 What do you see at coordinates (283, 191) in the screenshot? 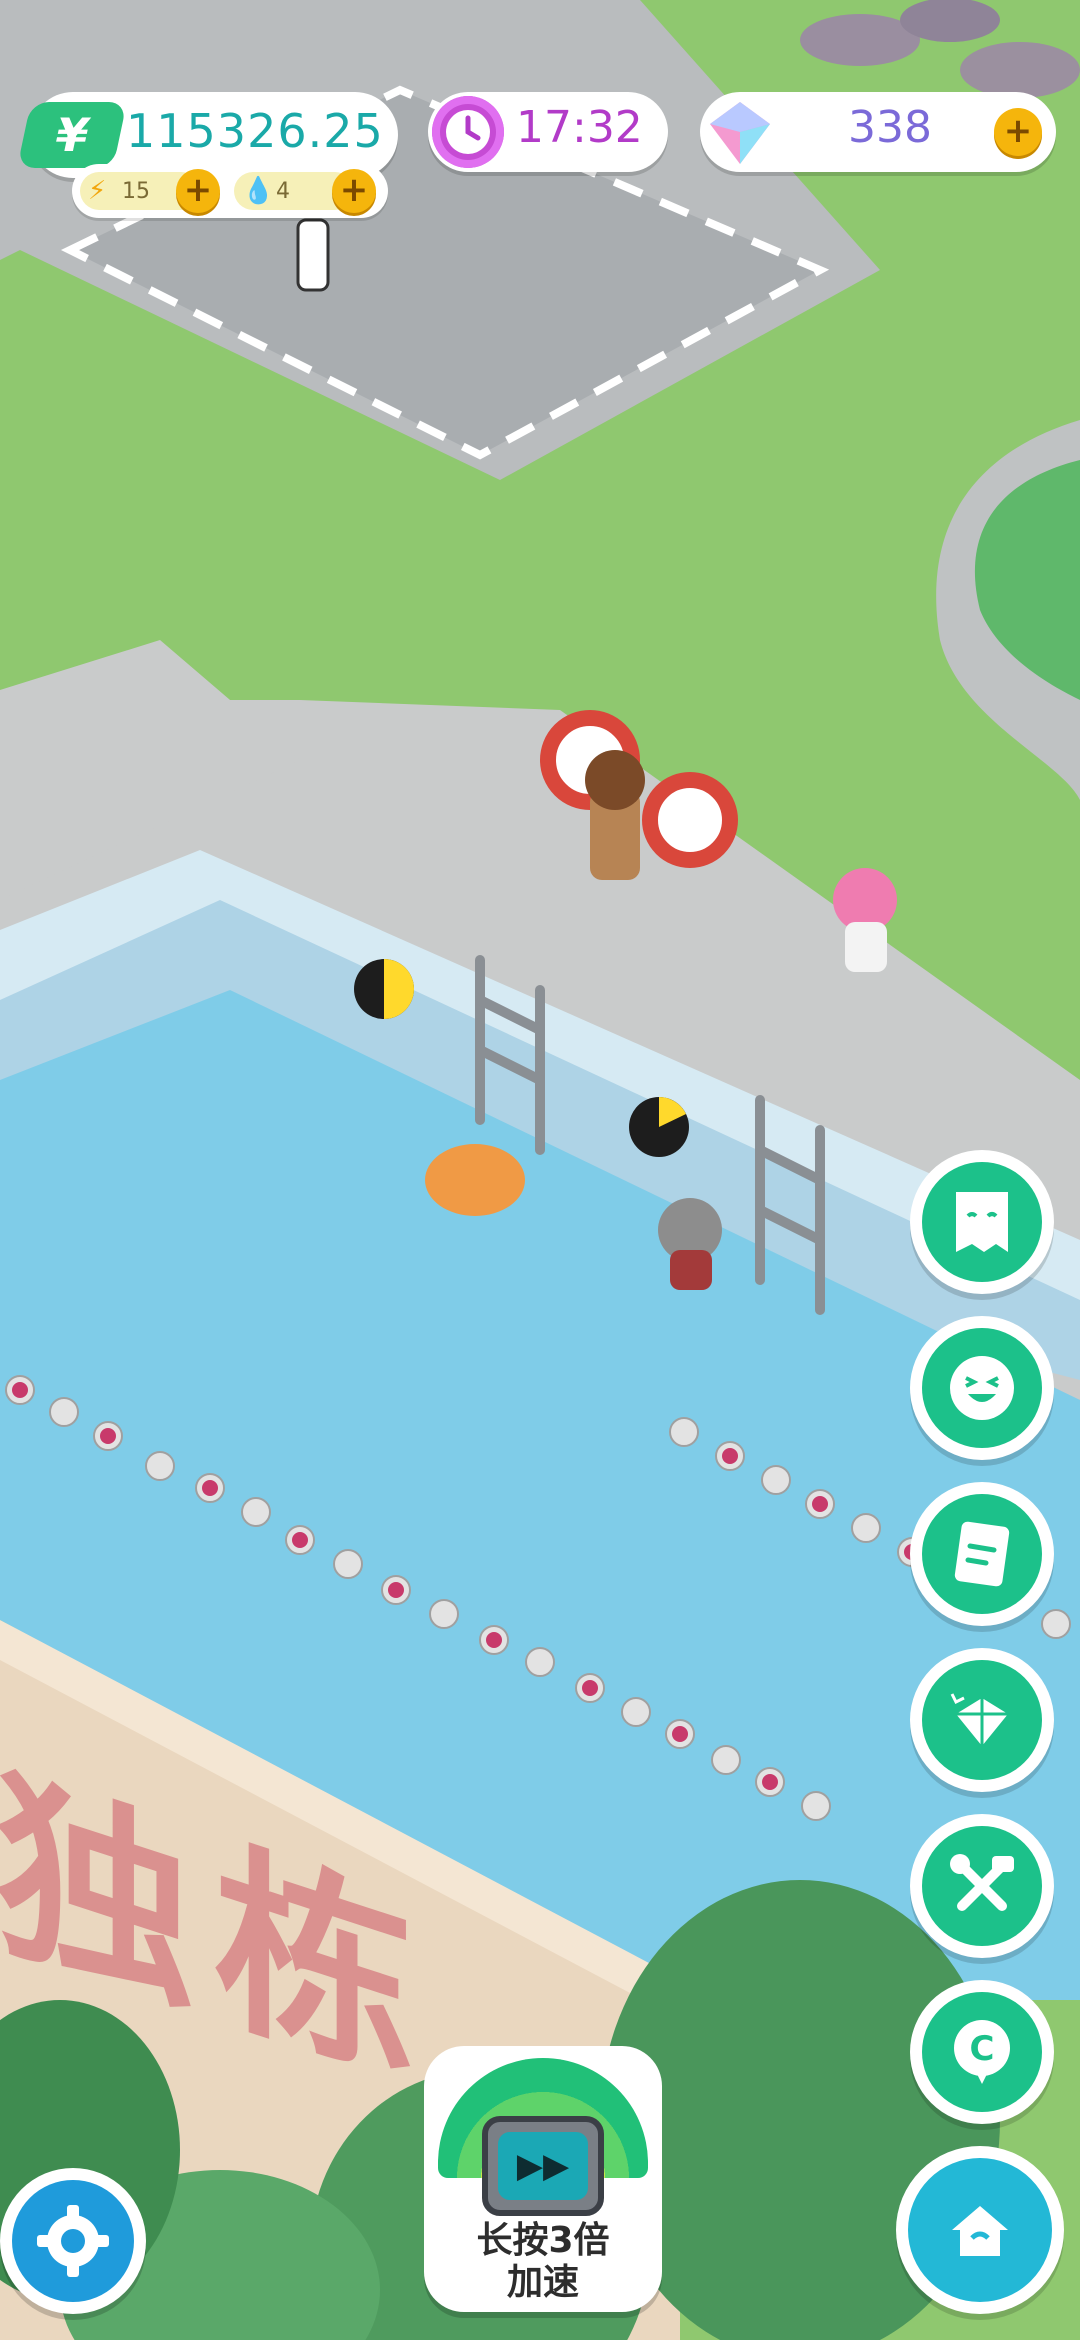
I see `water-value: 4` at bounding box center [283, 191].